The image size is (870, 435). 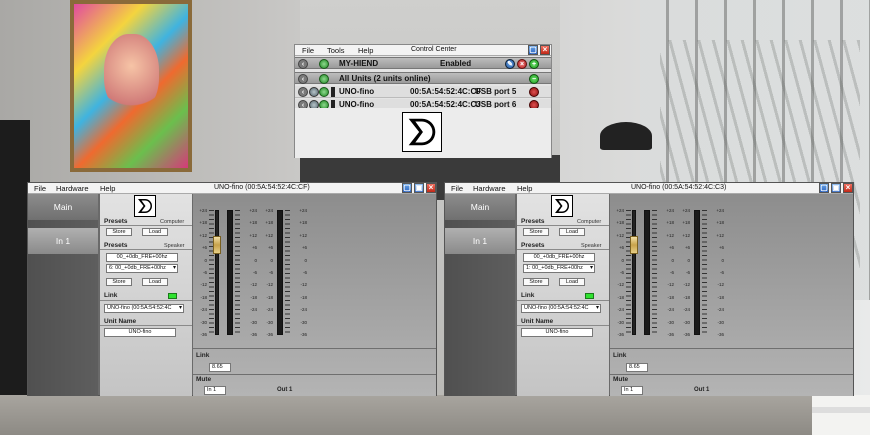 What do you see at coordinates (534, 79) in the screenshot?
I see `add-icon: −` at bounding box center [534, 79].